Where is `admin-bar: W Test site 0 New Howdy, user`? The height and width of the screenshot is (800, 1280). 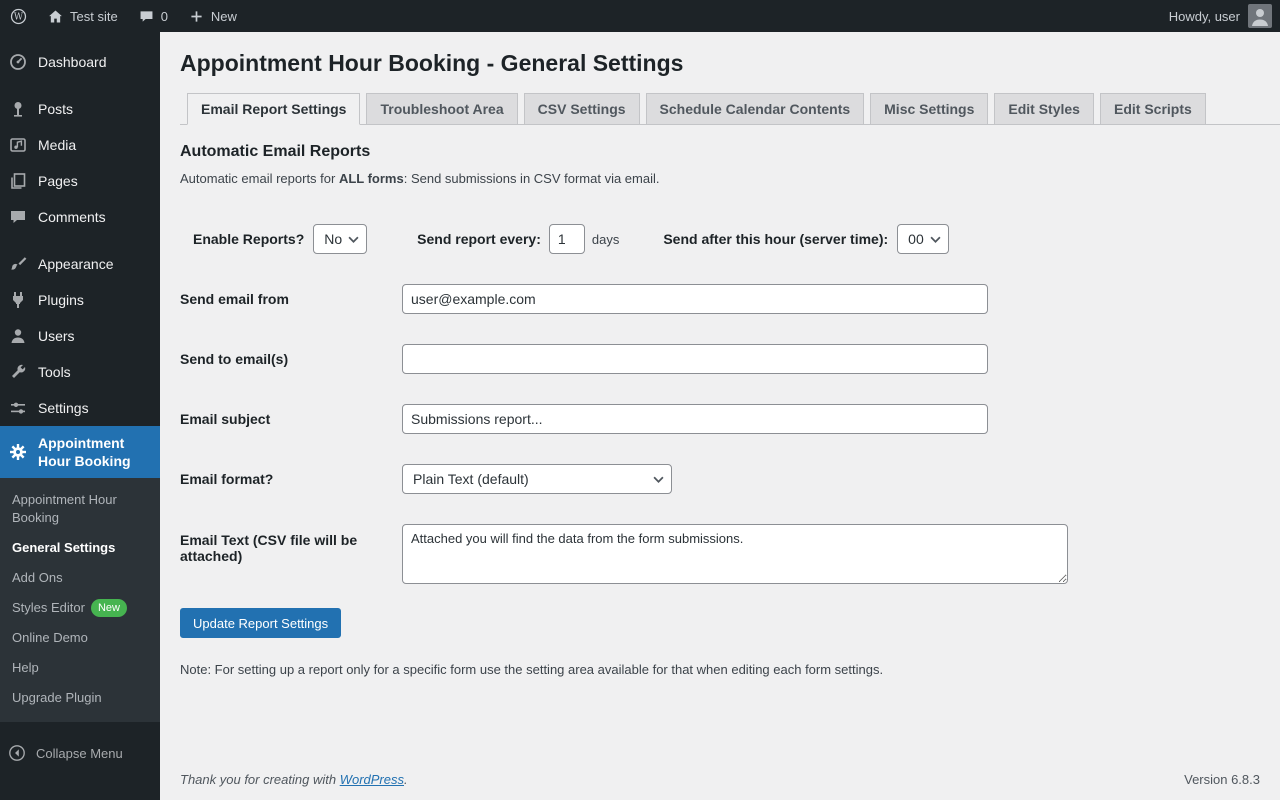
admin-bar: W Test site 0 New Howdy, user is located at coordinates (640, 16).